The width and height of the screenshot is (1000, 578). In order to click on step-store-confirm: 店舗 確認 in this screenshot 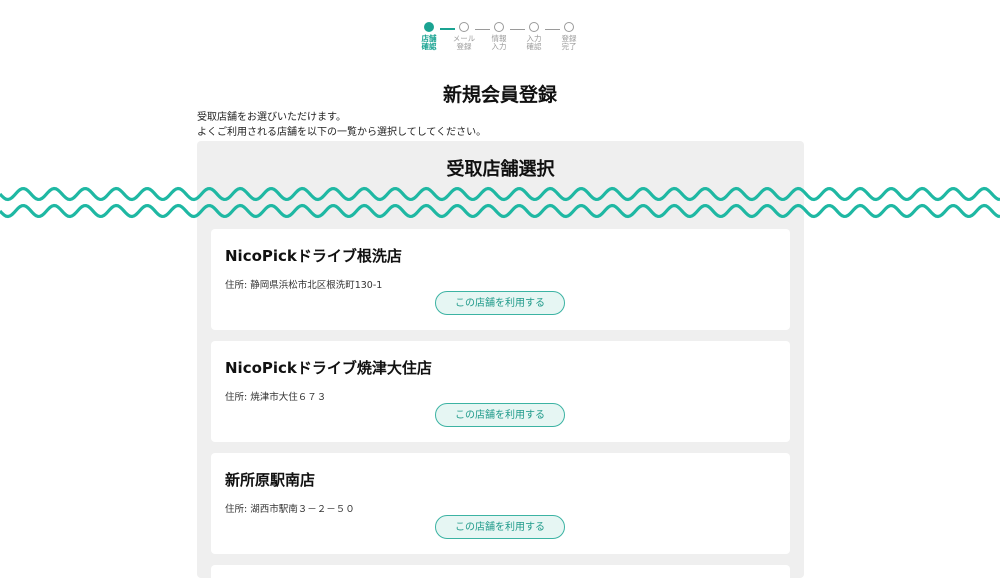, I will do `click(429, 36)`.